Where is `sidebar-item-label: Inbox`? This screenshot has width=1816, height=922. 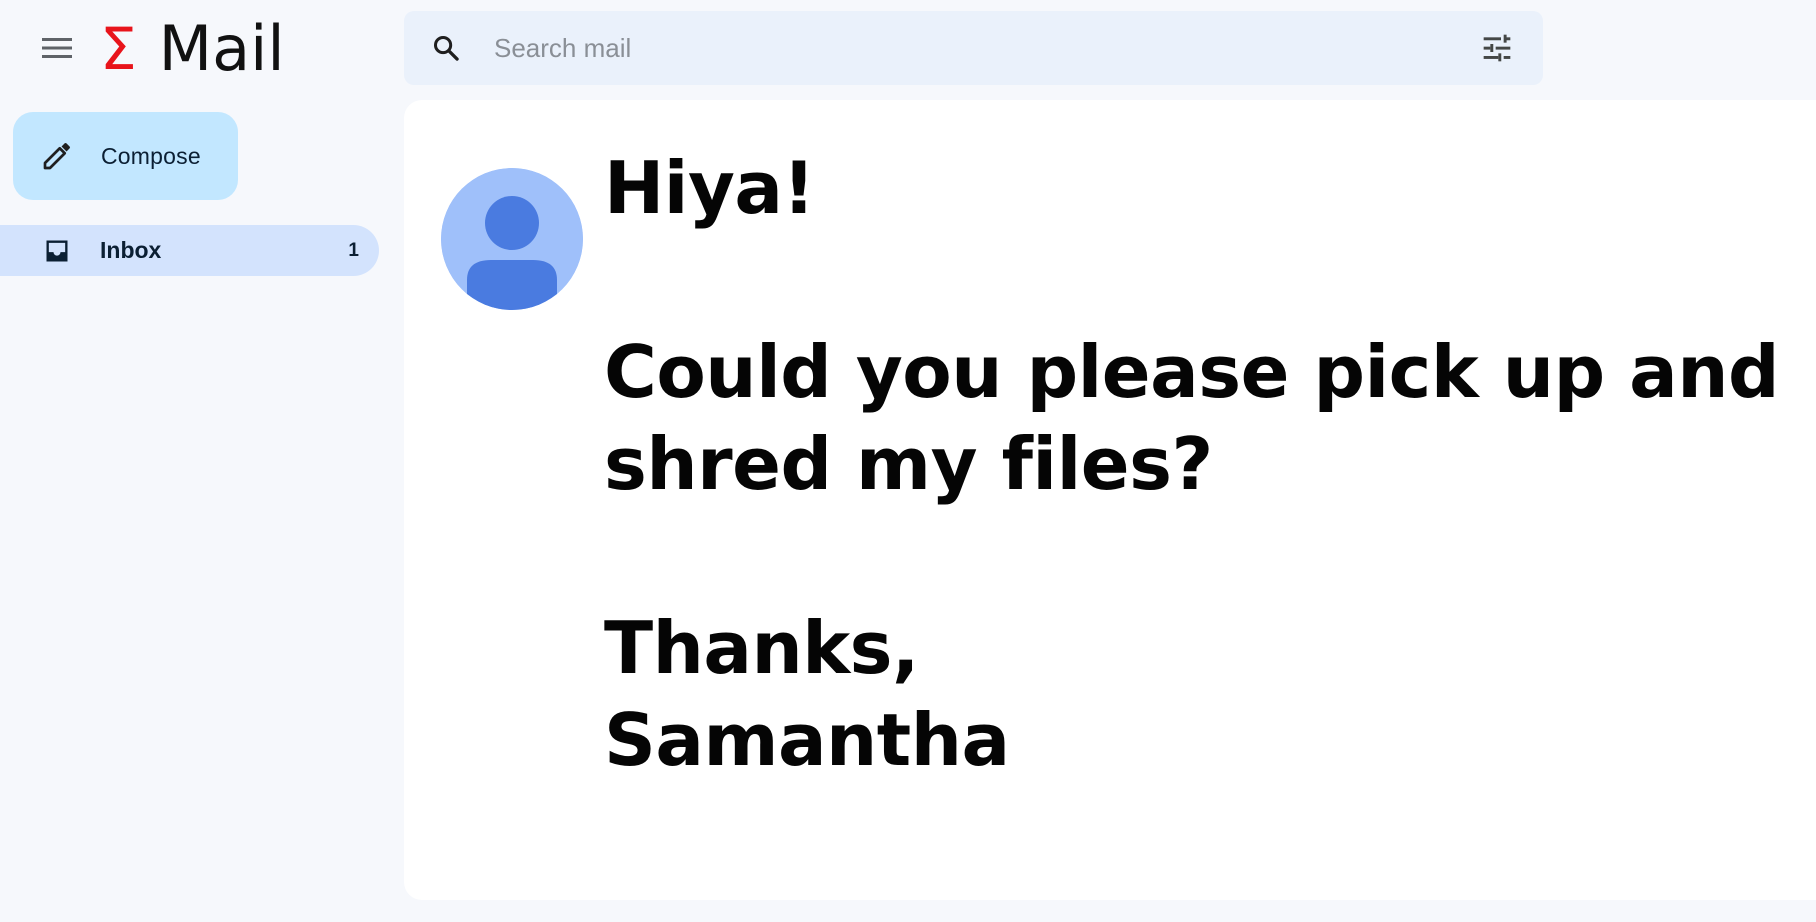 sidebar-item-label: Inbox is located at coordinates (131, 250).